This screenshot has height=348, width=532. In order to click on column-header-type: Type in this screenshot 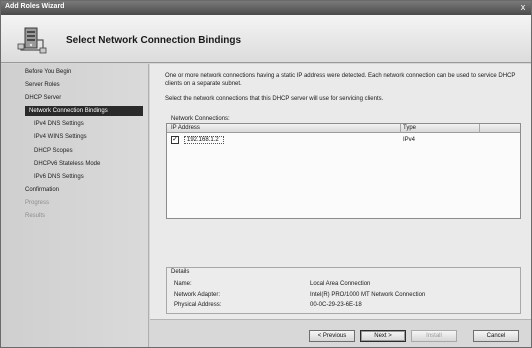, I will do `click(409, 128)`.